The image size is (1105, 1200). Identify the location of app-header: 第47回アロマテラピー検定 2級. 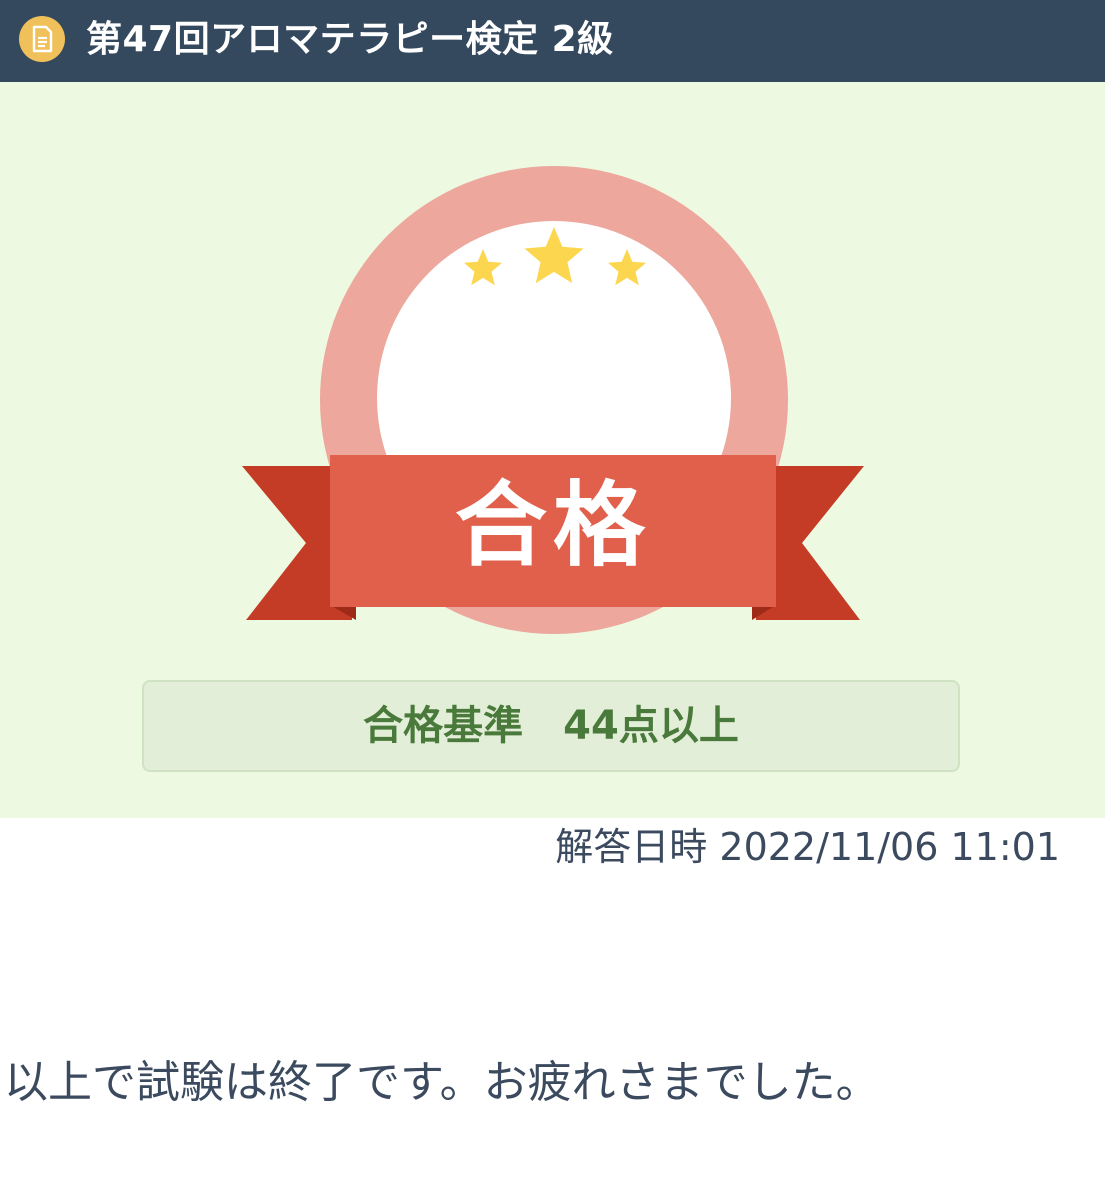
(552, 41).